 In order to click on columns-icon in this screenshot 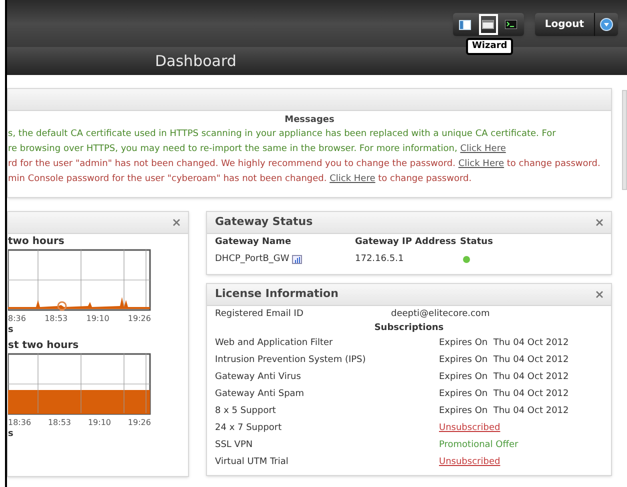, I will do `click(465, 25)`.